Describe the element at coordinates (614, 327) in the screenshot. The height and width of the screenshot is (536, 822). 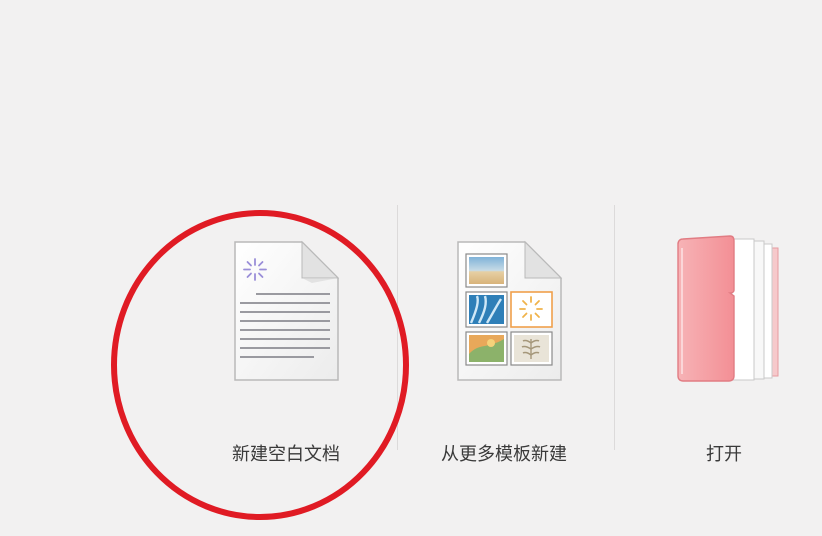
I see `divider-right` at that location.